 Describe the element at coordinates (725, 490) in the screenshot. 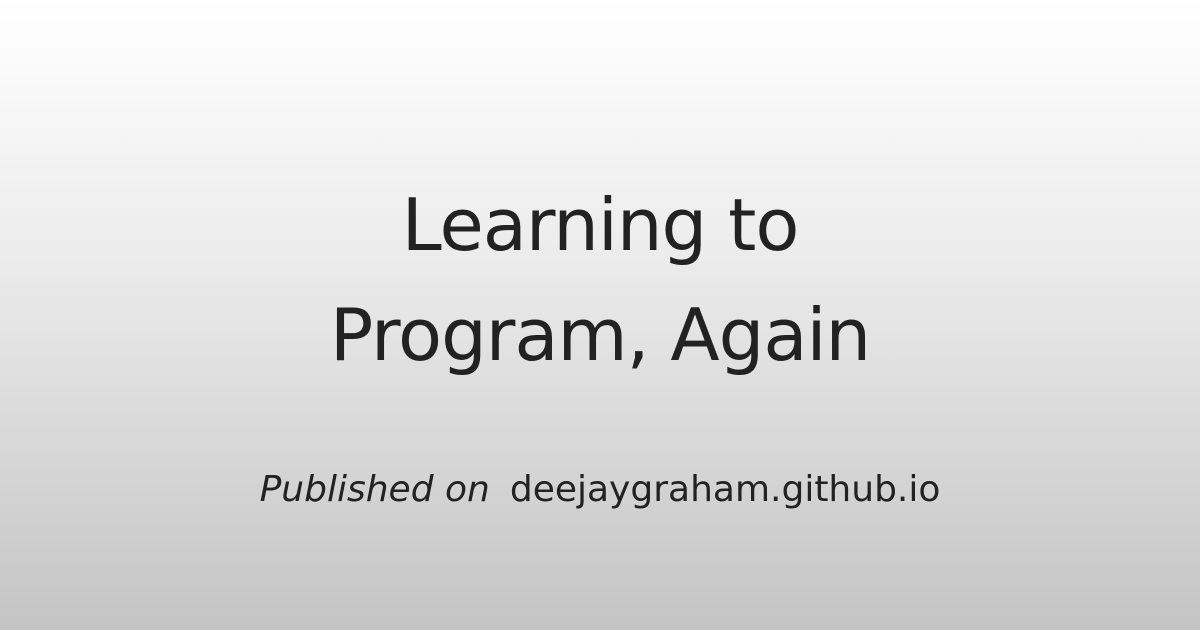

I see `site-domain: deejaygraham.github.io` at that location.